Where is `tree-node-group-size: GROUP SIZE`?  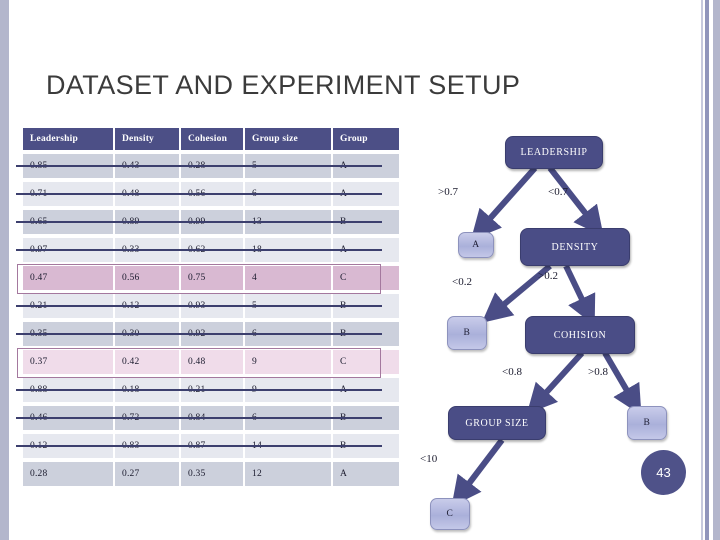 tree-node-group-size: GROUP SIZE is located at coordinates (497, 423).